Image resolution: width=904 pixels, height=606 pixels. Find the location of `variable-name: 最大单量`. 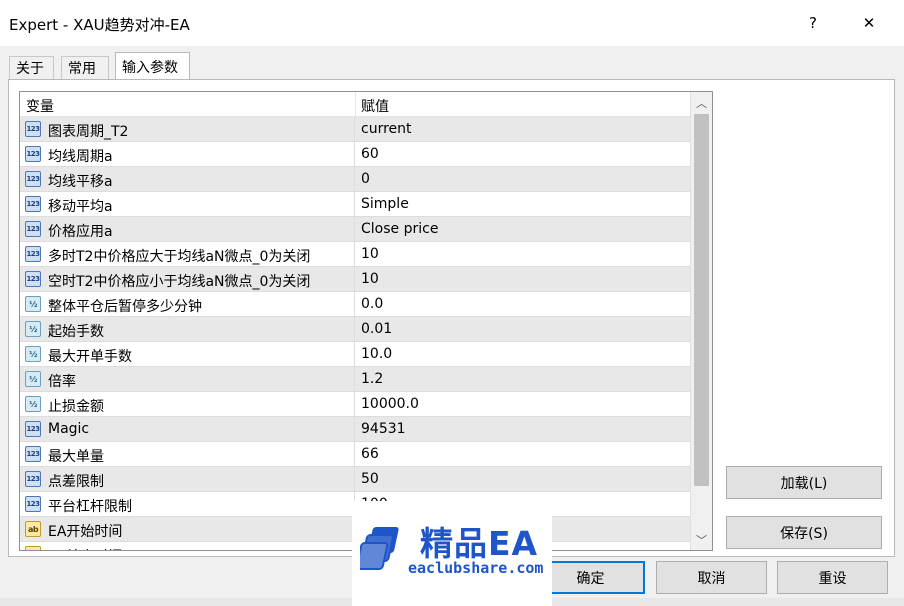

variable-name: 最大单量 is located at coordinates (76, 457).